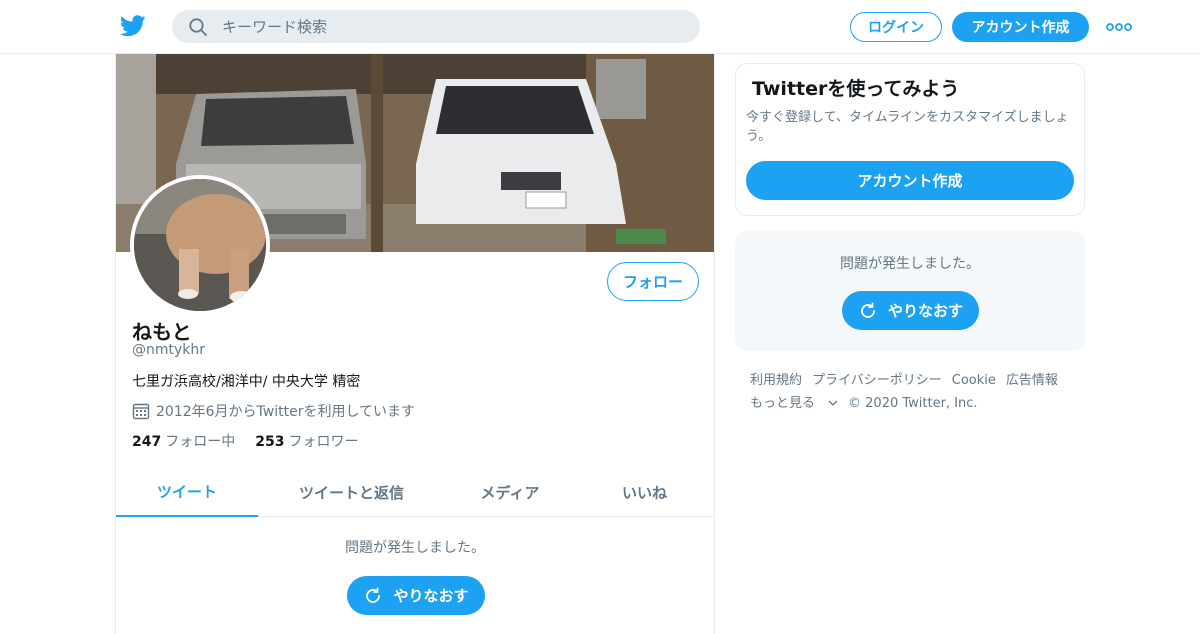 This screenshot has height=634, width=1200. I want to click on followers-count-link: 253 フォロワー, so click(306, 441).